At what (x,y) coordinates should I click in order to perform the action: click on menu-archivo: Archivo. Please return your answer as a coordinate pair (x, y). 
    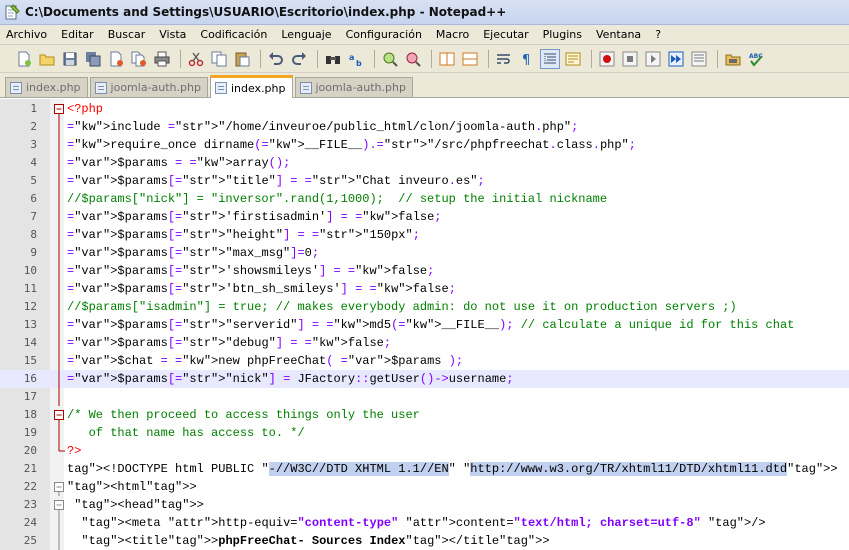
    Looking at the image, I should click on (27, 34).